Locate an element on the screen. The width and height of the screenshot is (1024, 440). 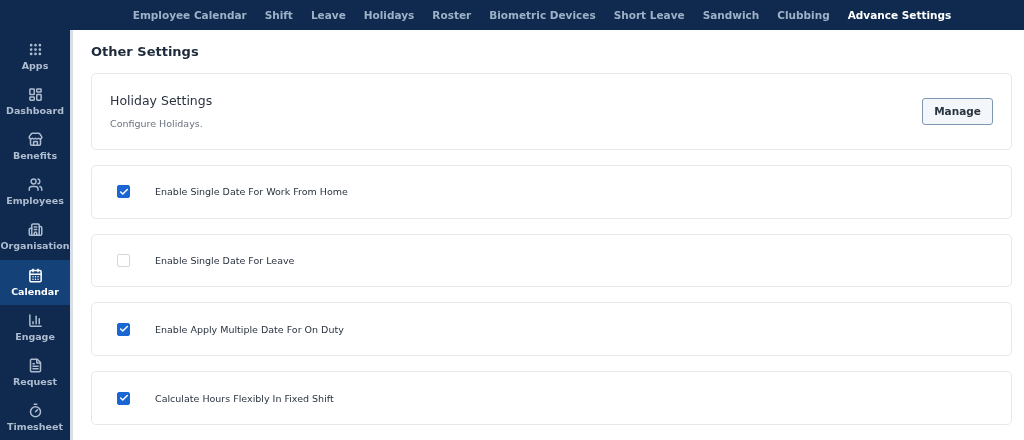
sidebar-item: Request is located at coordinates (35, 372).